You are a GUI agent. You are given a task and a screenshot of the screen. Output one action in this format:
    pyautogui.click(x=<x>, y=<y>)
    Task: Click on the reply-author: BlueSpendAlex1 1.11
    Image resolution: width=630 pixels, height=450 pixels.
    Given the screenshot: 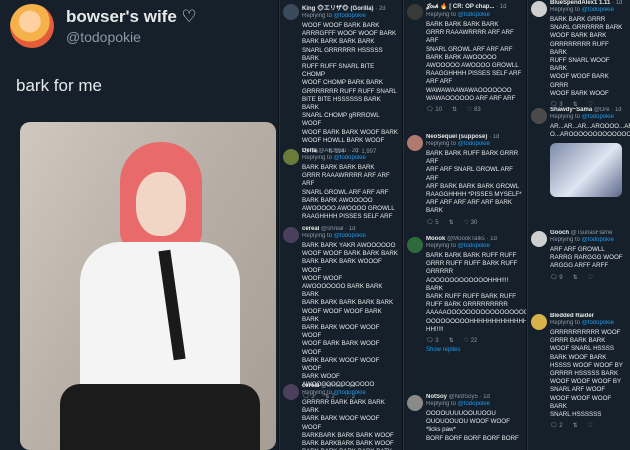 What is the action you would take?
    pyautogui.click(x=580, y=3)
    